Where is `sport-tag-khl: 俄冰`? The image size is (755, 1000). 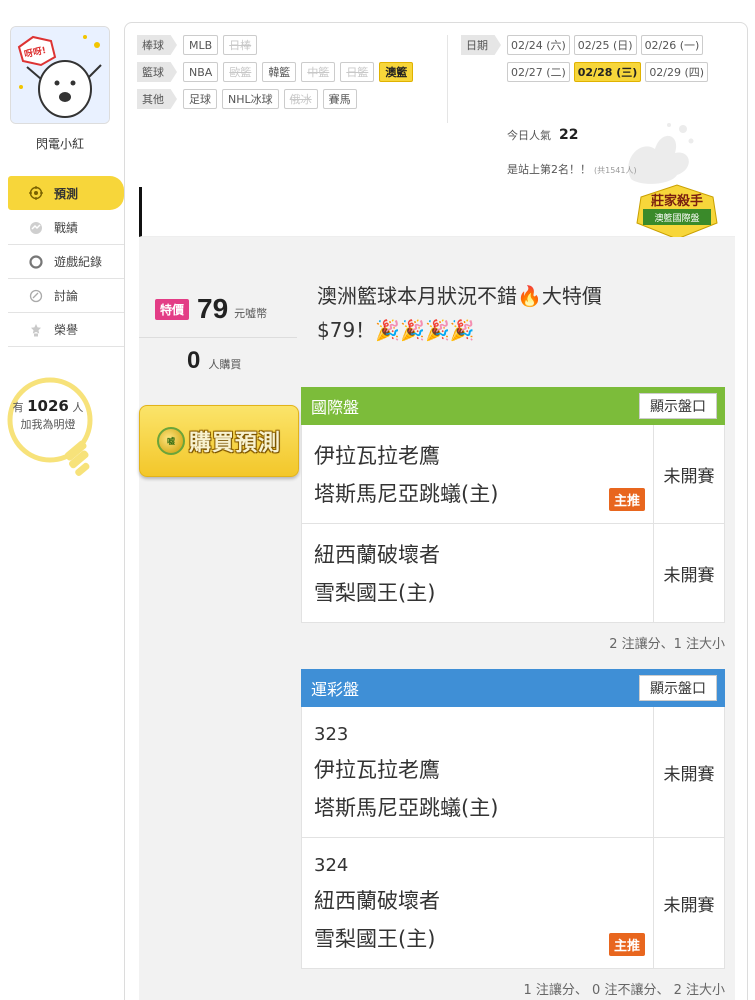
sport-tag-khl: 俄冰 is located at coordinates (300, 99).